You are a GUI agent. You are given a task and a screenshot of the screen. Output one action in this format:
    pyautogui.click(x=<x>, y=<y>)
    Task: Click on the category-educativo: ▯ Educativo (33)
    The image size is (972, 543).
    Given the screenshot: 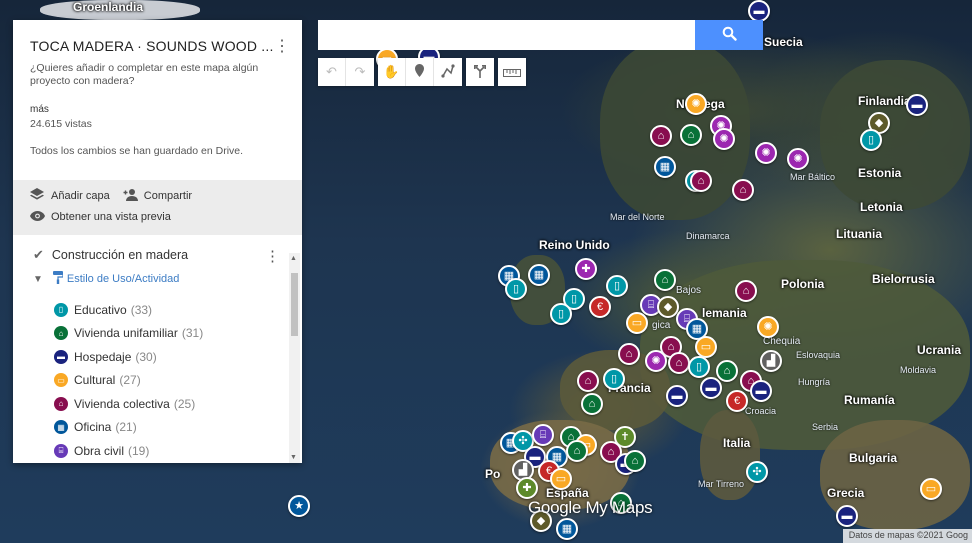 What is the action you would take?
    pyautogui.click(x=167, y=310)
    